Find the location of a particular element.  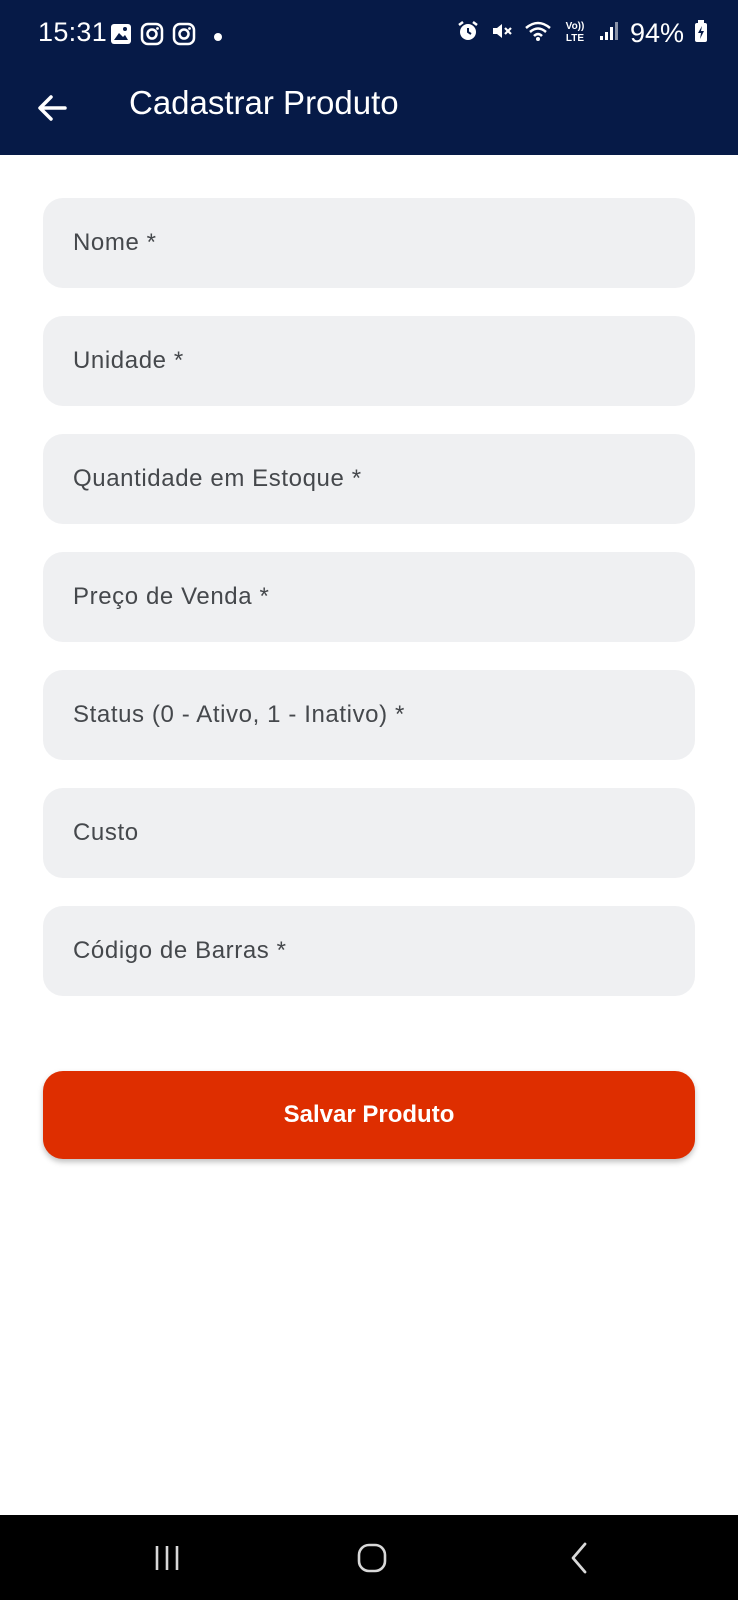

svg-text: Vo)) is located at coordinates (575, 26).